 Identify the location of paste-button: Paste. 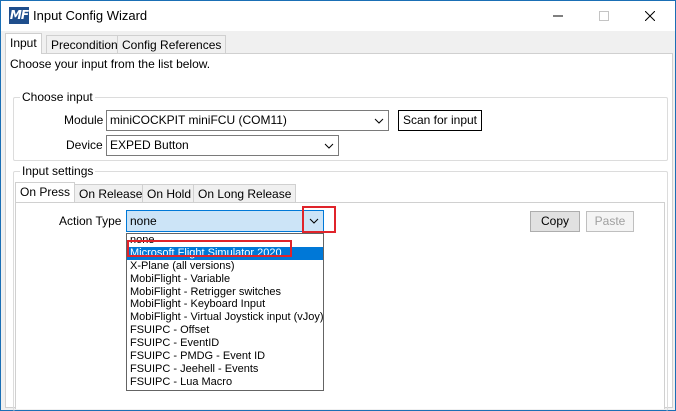
(610, 221).